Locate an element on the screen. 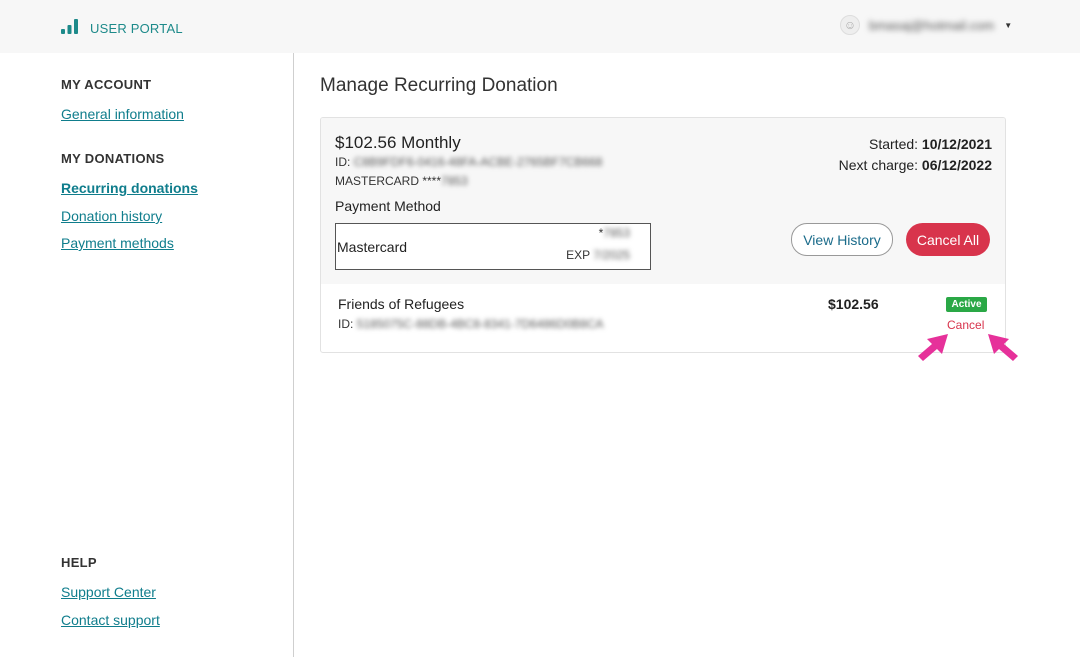 This screenshot has width=1080, height=657. sidebar-link-payment-methods: Payment methods is located at coordinates (117, 243).